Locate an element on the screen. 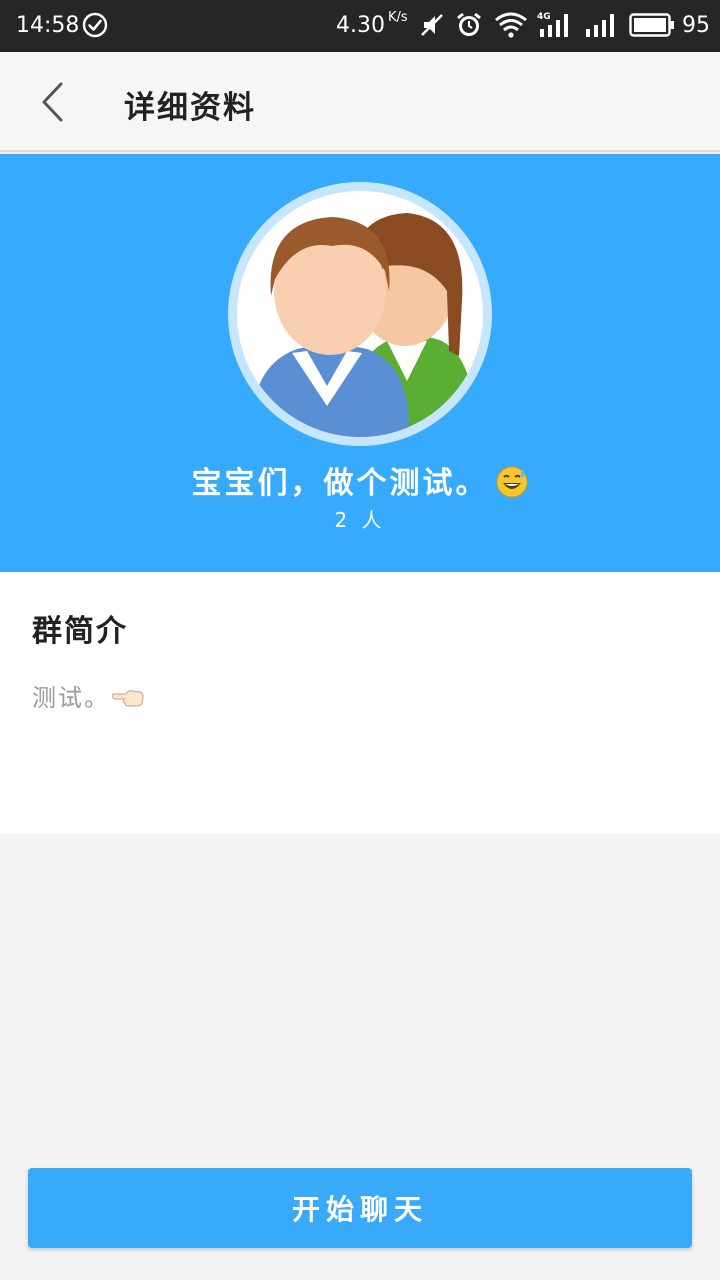  net-speed-unit: K/s is located at coordinates (398, 17).